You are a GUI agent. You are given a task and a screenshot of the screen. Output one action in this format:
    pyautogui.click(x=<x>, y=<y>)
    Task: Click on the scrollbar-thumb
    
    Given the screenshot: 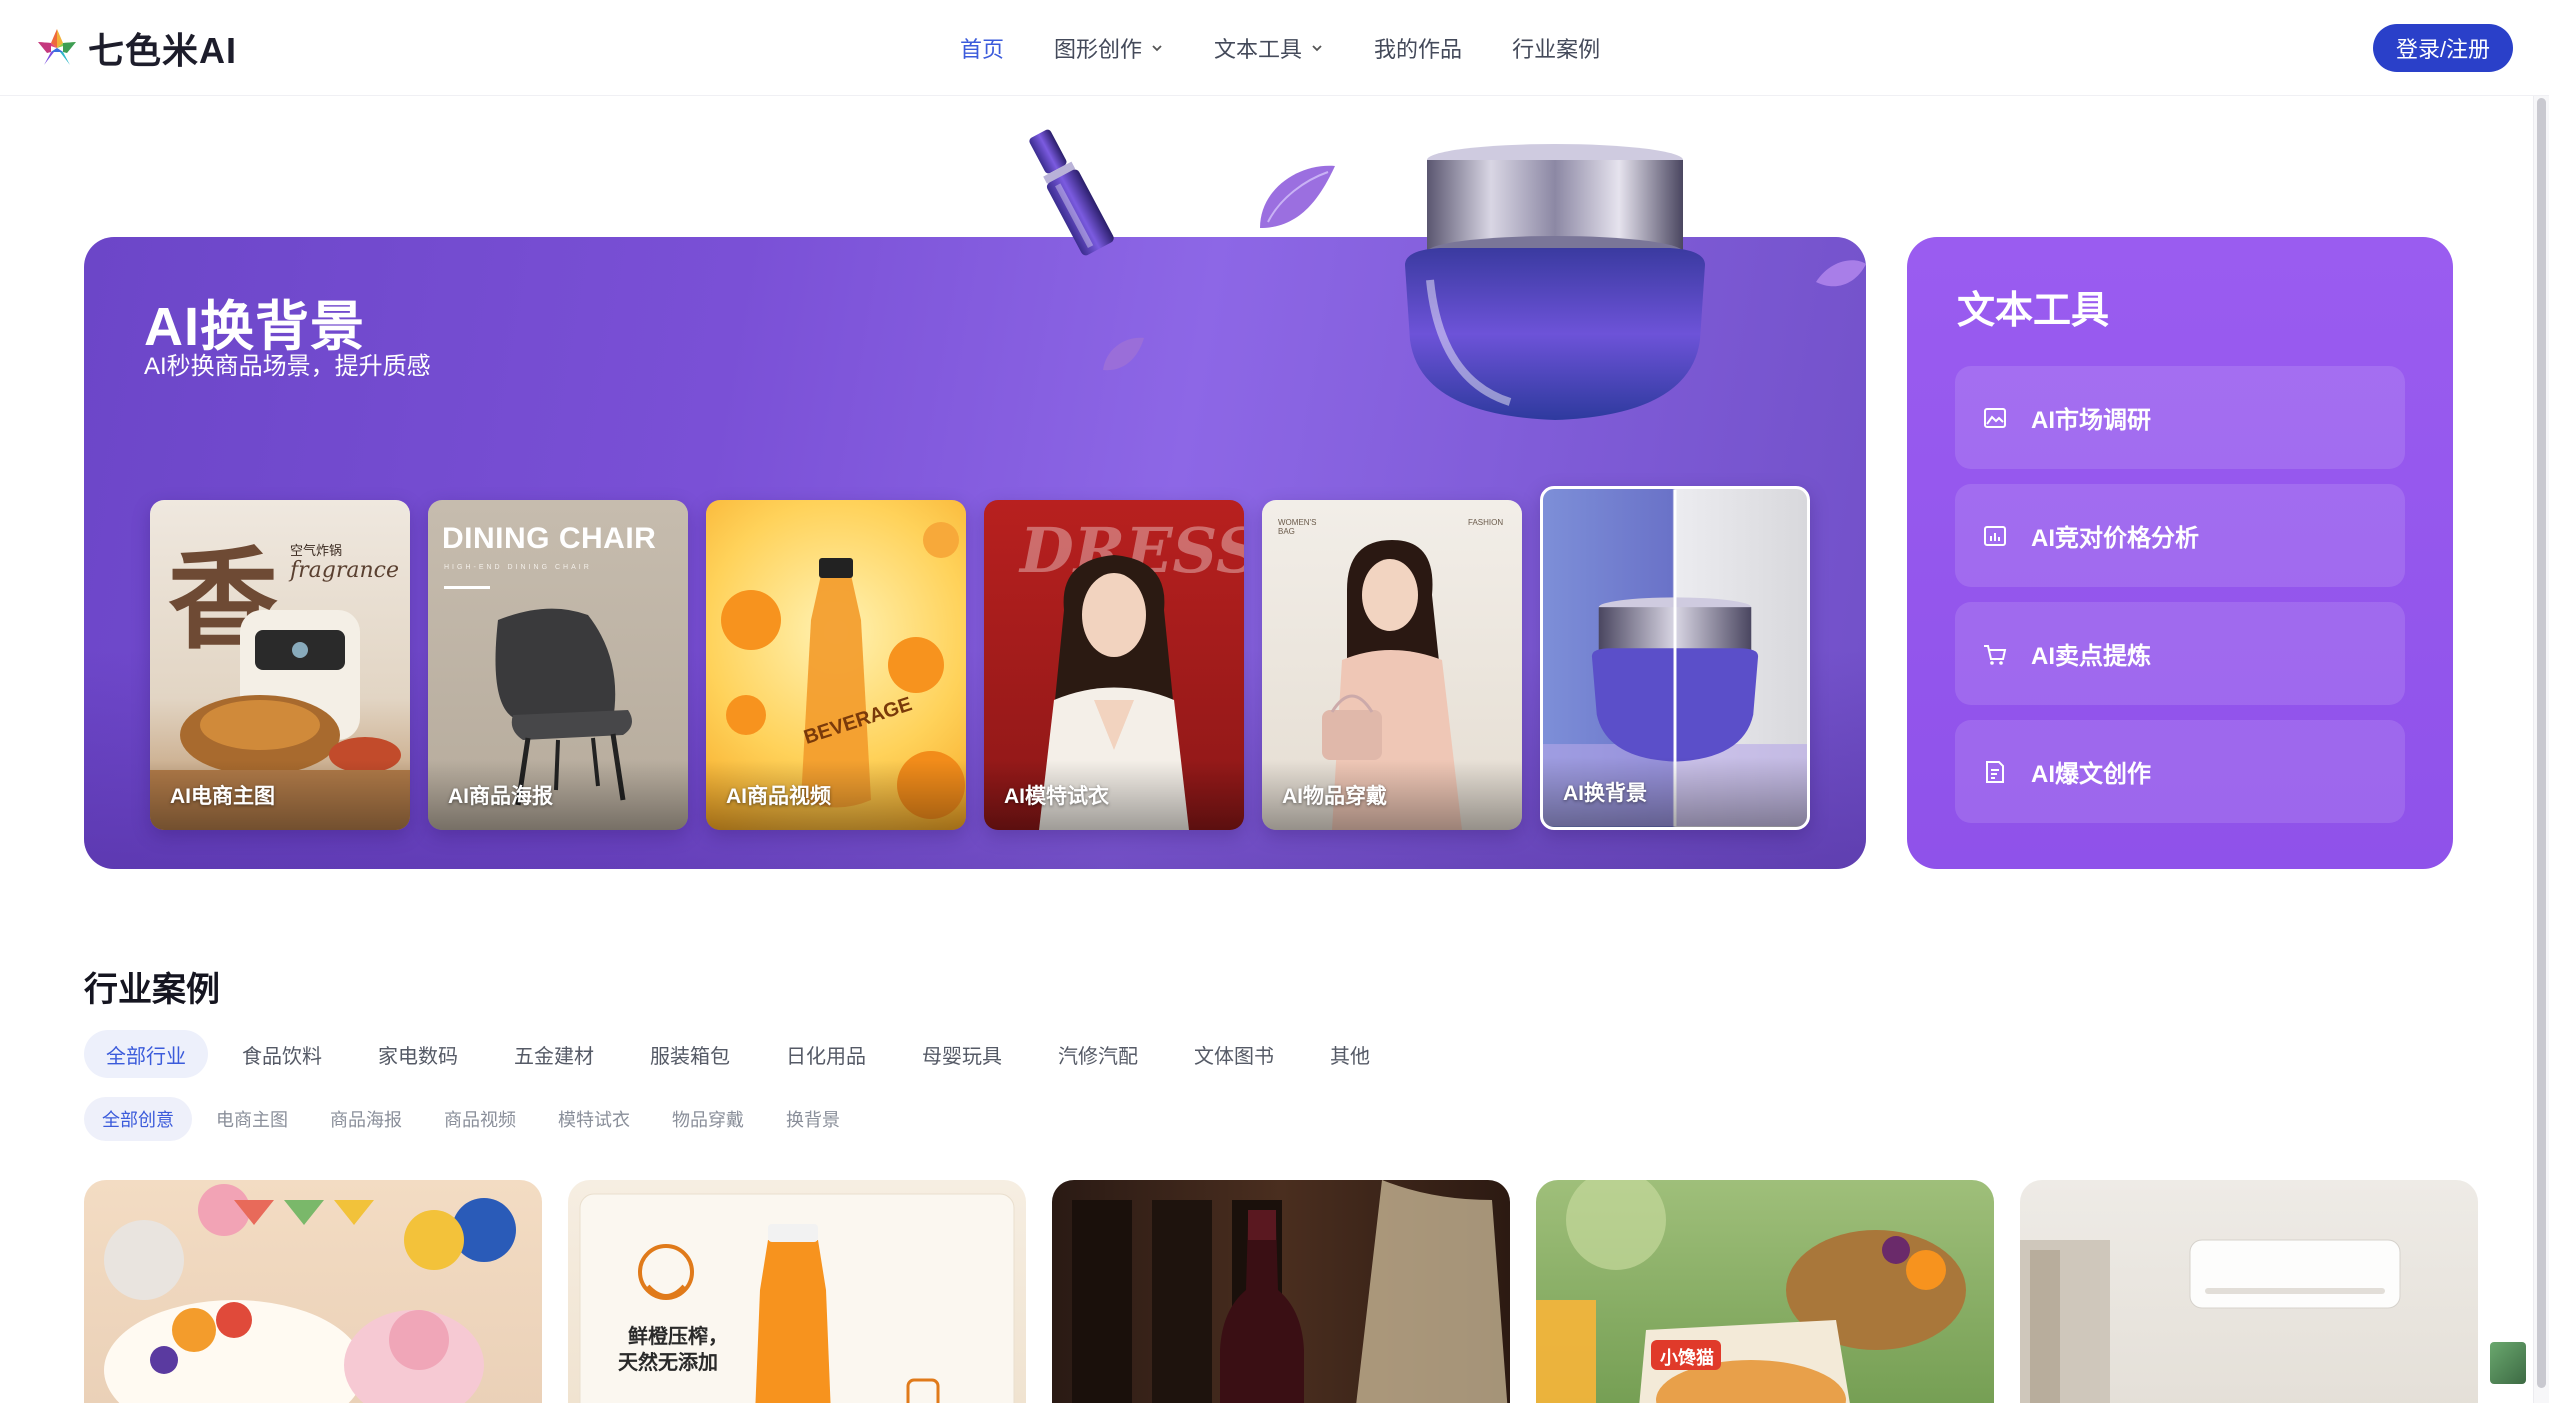 What is the action you would take?
    pyautogui.click(x=2541, y=743)
    